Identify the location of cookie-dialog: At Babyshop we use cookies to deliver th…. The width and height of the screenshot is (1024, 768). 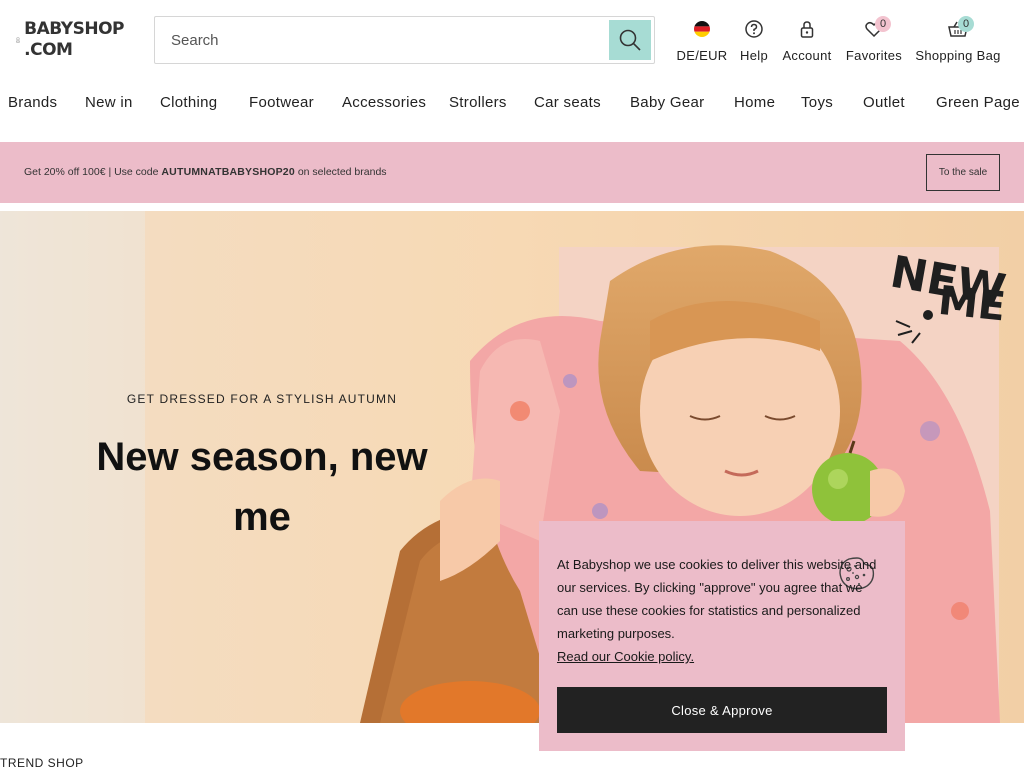
(722, 636).